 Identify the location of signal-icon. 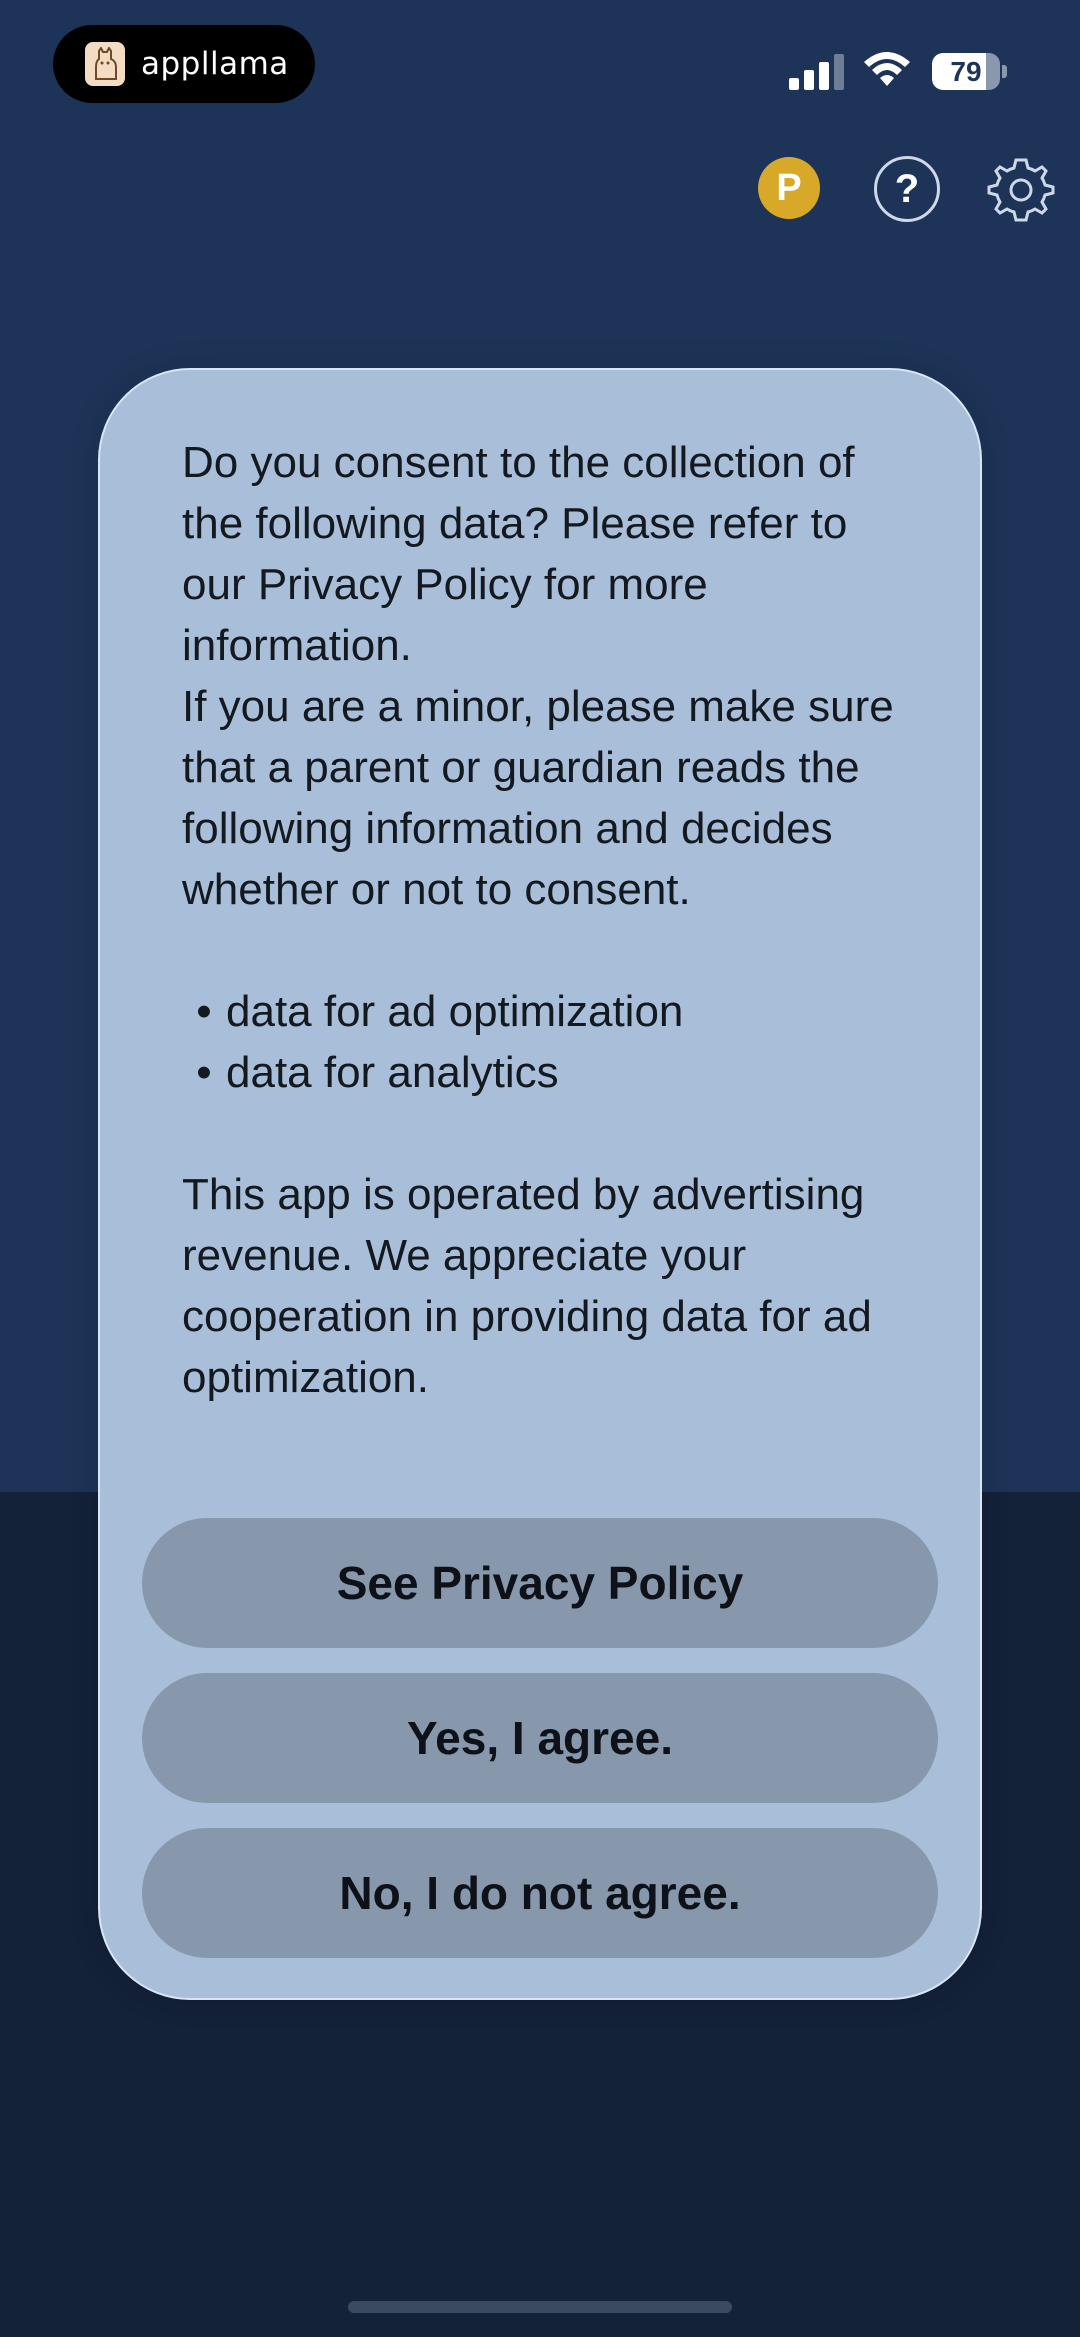
(816, 72).